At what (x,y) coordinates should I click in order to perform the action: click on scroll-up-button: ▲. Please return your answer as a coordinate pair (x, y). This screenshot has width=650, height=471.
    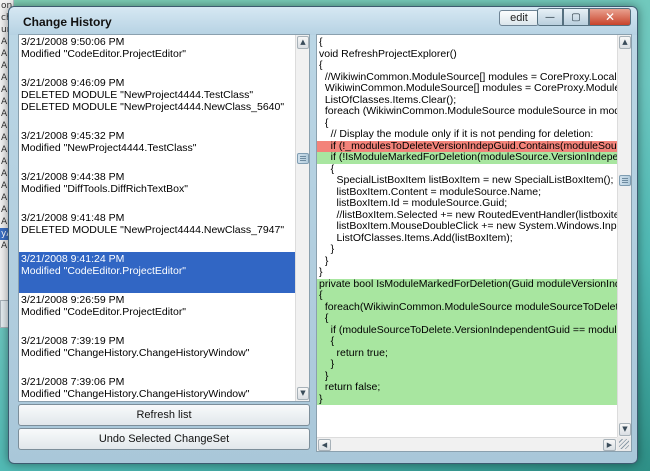
    Looking at the image, I should click on (303, 42).